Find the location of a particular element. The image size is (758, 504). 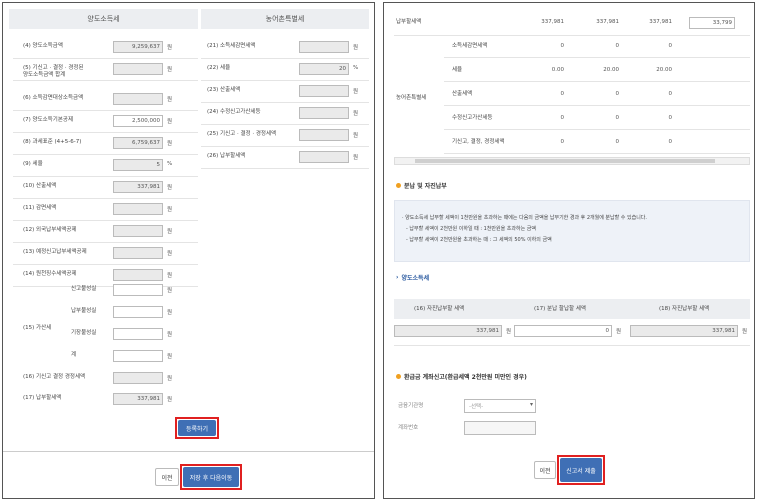

footer-divider is located at coordinates (188, 451).